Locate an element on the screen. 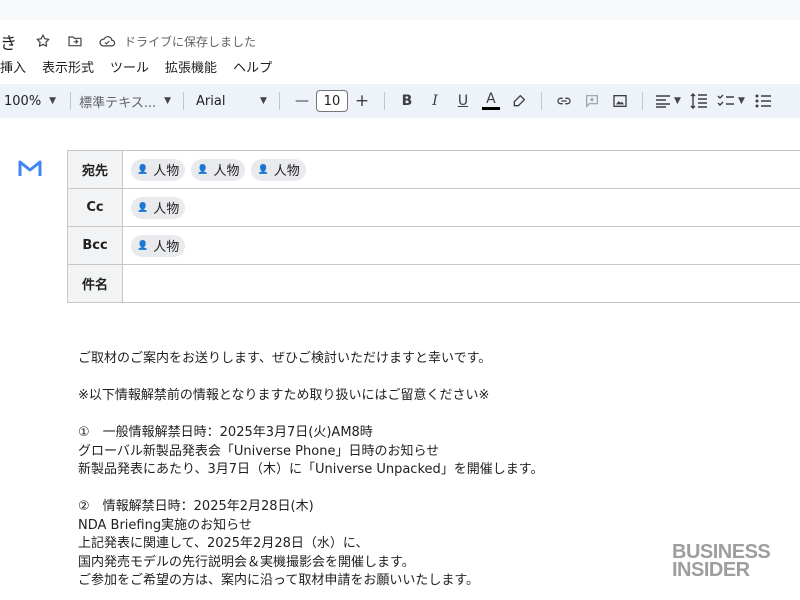 This screenshot has height=600, width=800. bcc-row: Bcc 👤 人物 is located at coordinates (433, 246).